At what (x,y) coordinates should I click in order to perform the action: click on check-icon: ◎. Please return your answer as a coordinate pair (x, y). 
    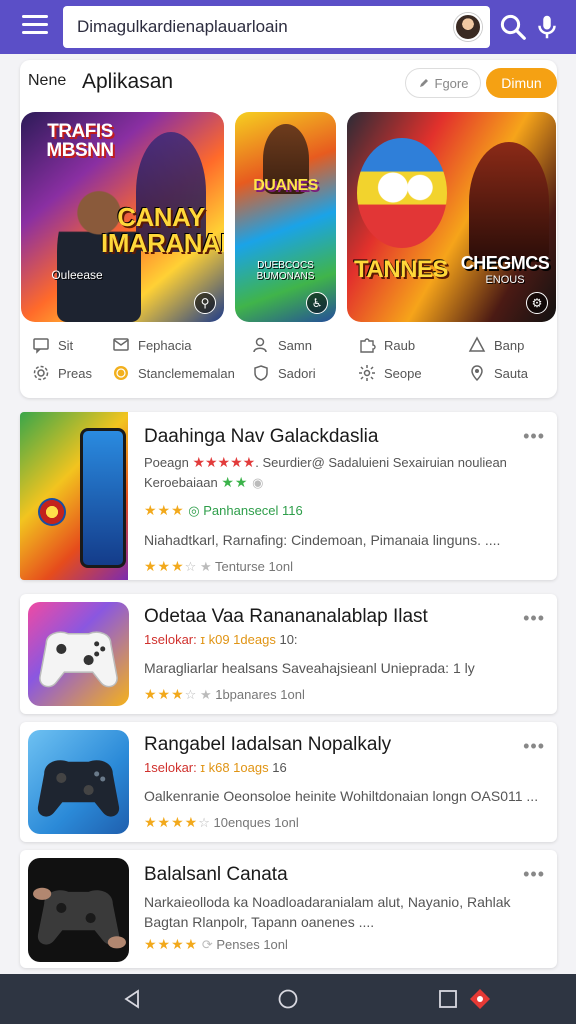
    Looking at the image, I should click on (194, 510).